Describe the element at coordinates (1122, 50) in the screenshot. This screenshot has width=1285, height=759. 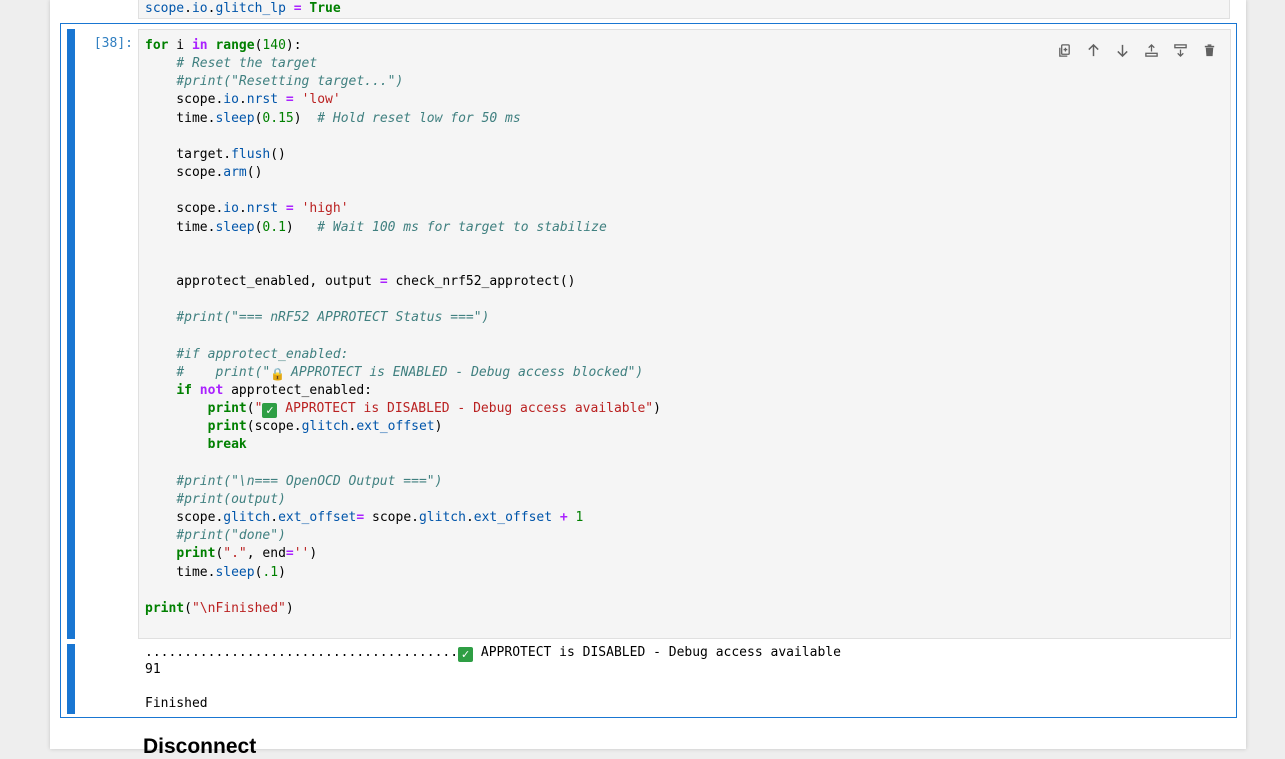
I see `arrow-down-icon` at that location.